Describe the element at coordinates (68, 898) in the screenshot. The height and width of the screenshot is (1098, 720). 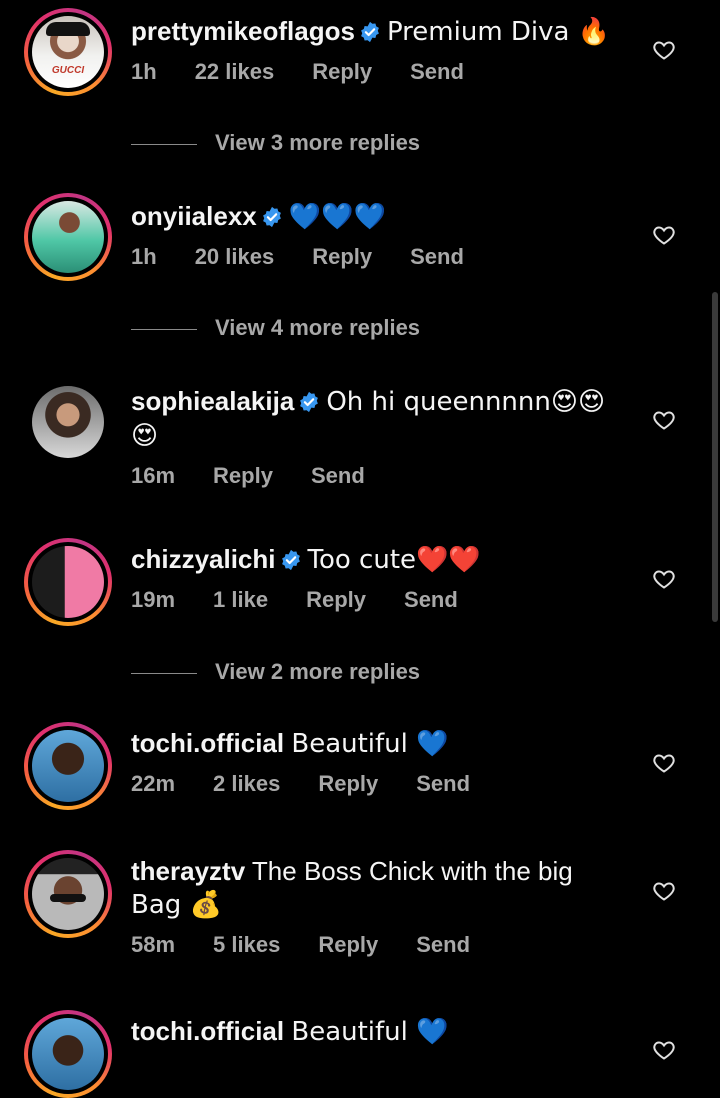
I see `avatar-glasses-shape` at that location.